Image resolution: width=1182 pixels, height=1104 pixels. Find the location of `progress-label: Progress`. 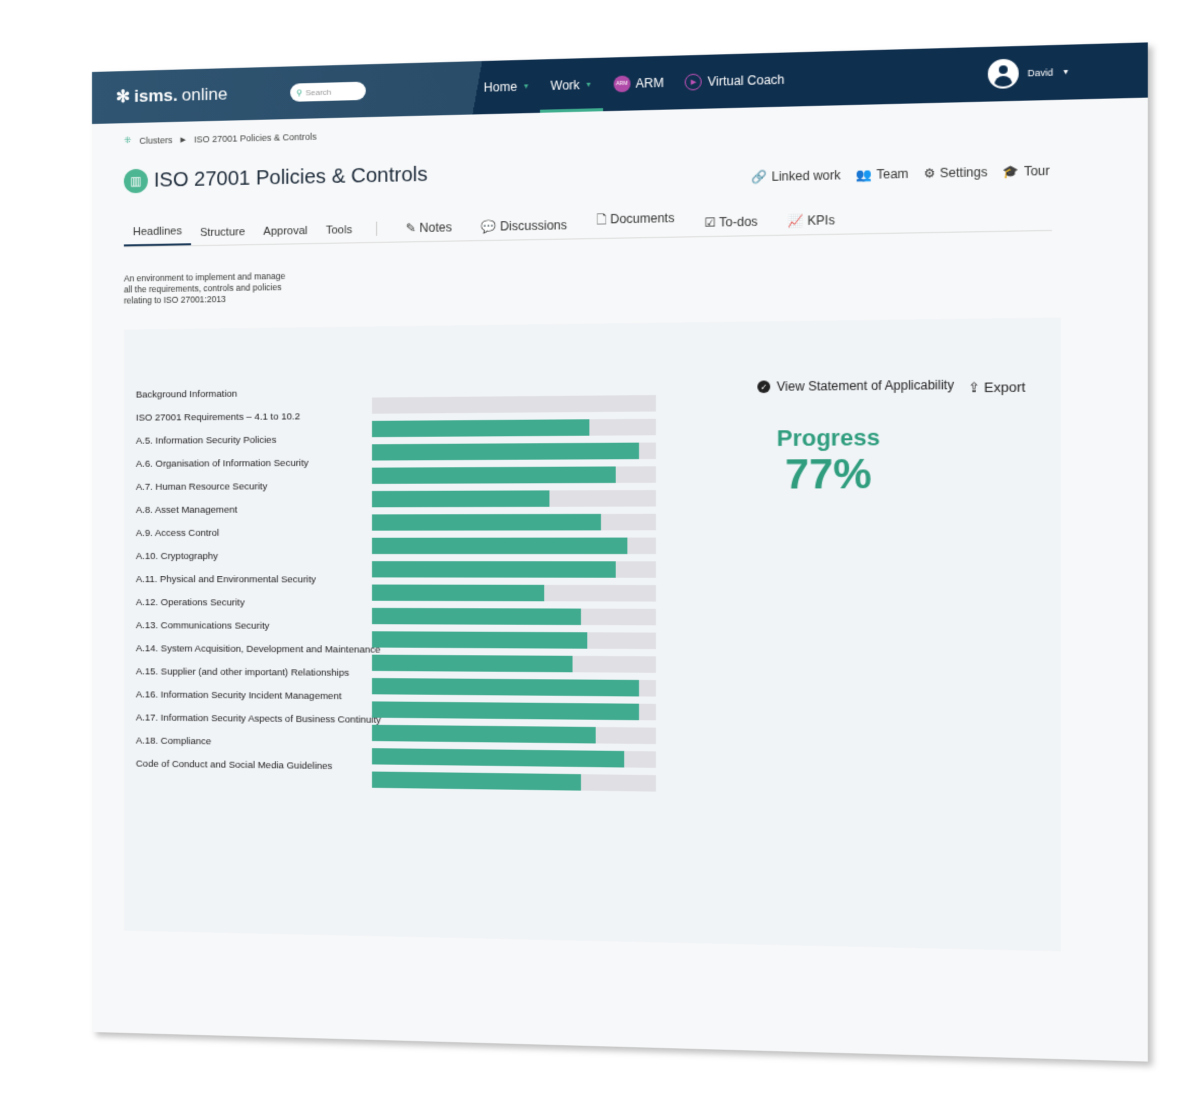

progress-label: Progress is located at coordinates (828, 438).